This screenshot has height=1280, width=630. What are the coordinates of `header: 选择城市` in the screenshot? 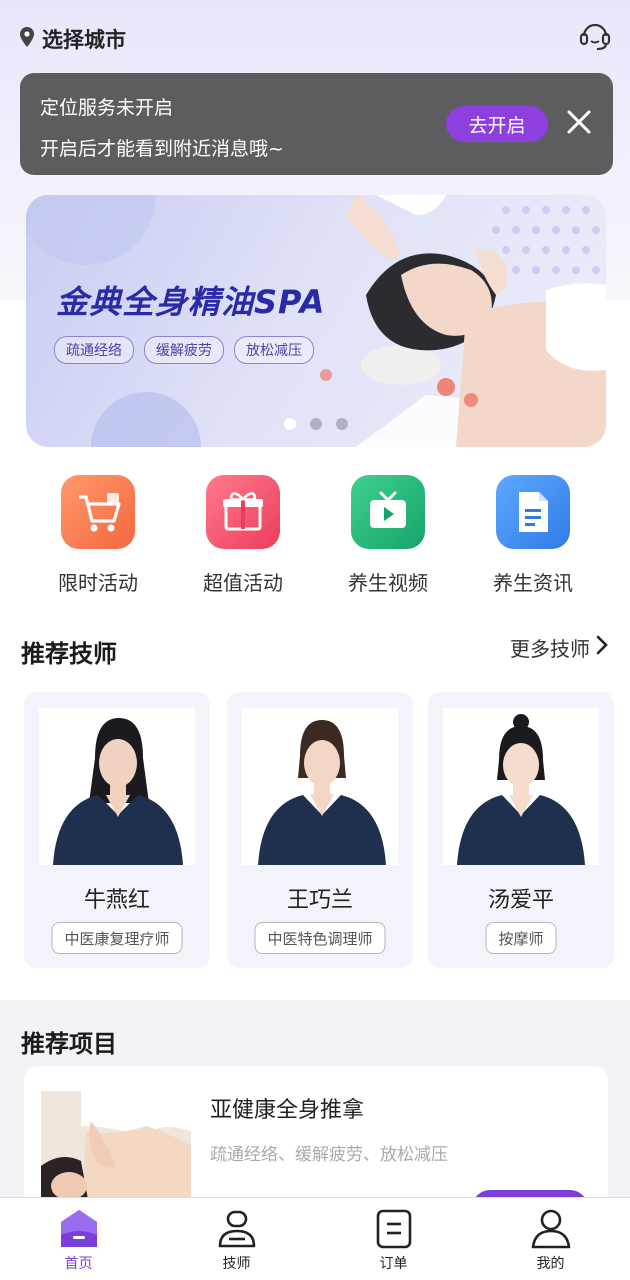 It's located at (315, 40).